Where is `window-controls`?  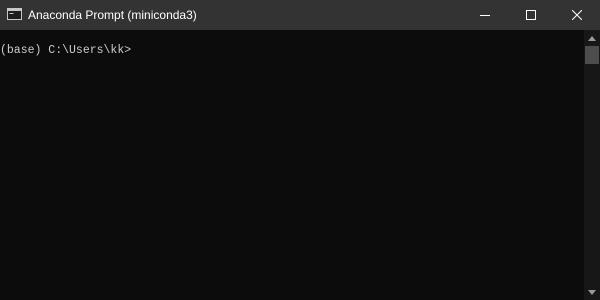 window-controls is located at coordinates (531, 15).